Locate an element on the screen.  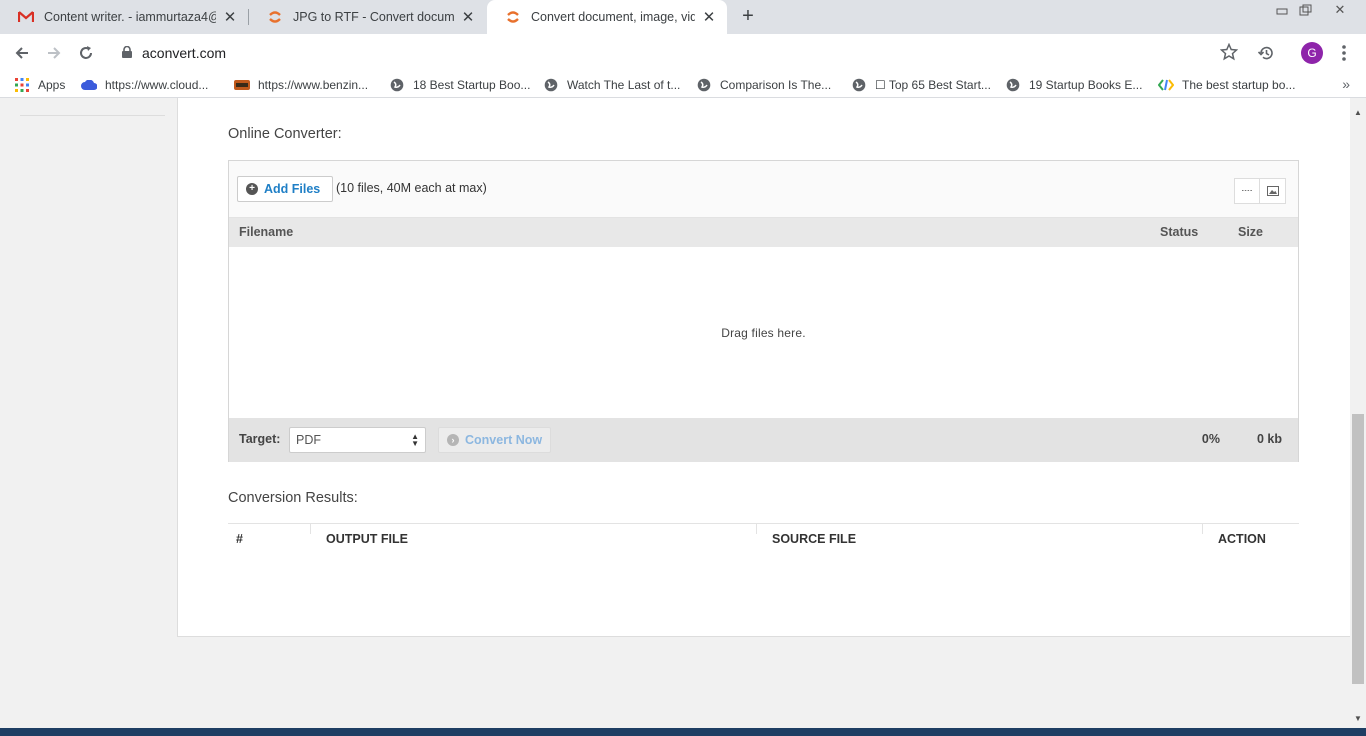
view-toggle is located at coordinates (1260, 191).